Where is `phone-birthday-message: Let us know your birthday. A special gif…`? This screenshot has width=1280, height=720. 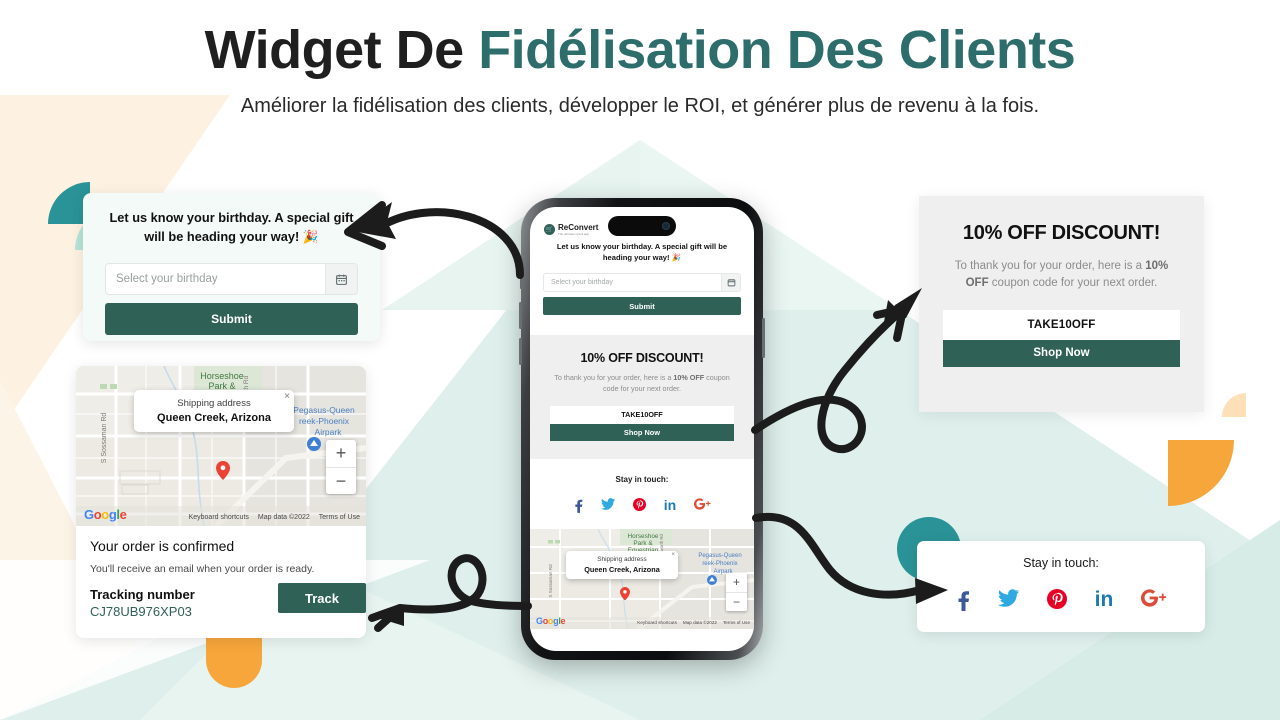
phone-birthday-message: Let us know your birthday. A special gif… is located at coordinates (642, 252).